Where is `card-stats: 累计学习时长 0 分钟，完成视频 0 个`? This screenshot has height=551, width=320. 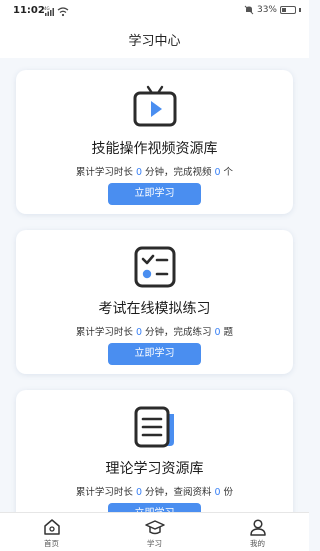
card-stats: 累计学习时长 0 分钟，完成视频 0 个 is located at coordinates (154, 171).